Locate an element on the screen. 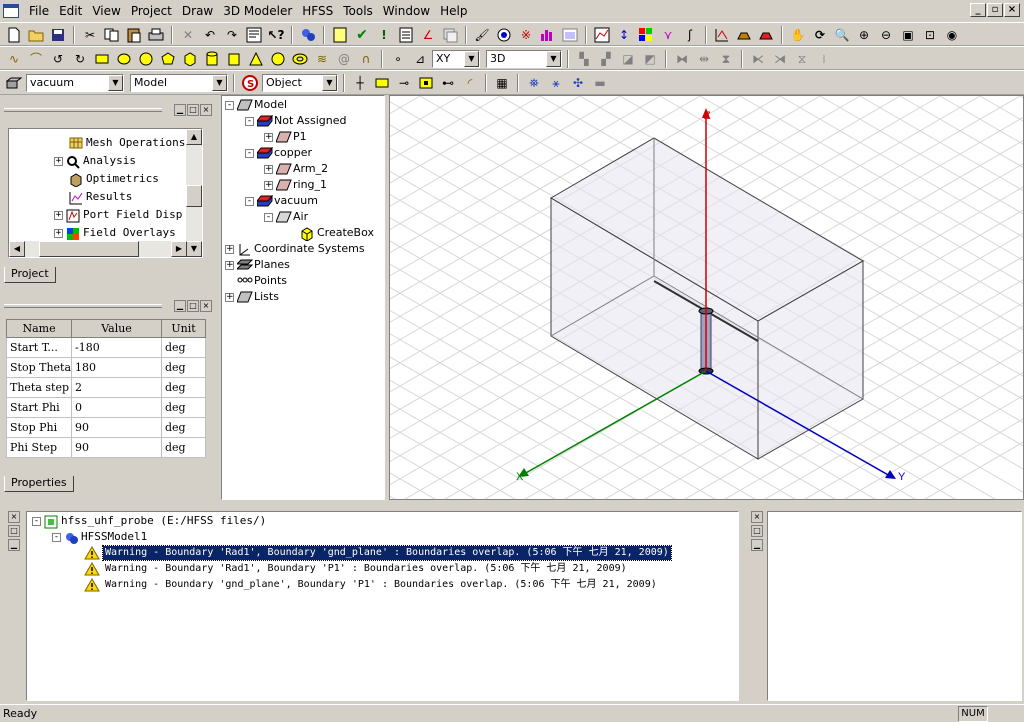 The height and width of the screenshot is (722, 1024). radiation-setup-icon is located at coordinates (722, 35).